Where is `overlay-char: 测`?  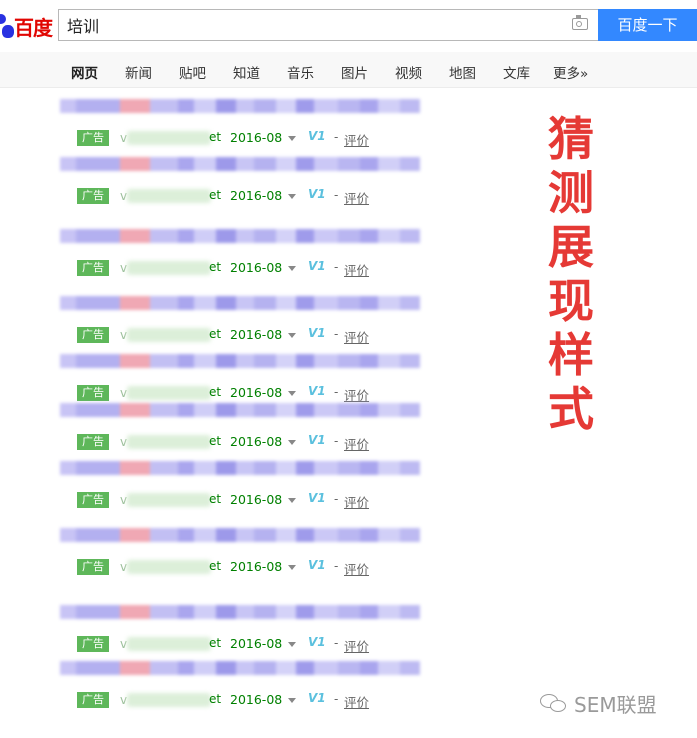
overlay-char: 测 is located at coordinates (571, 193).